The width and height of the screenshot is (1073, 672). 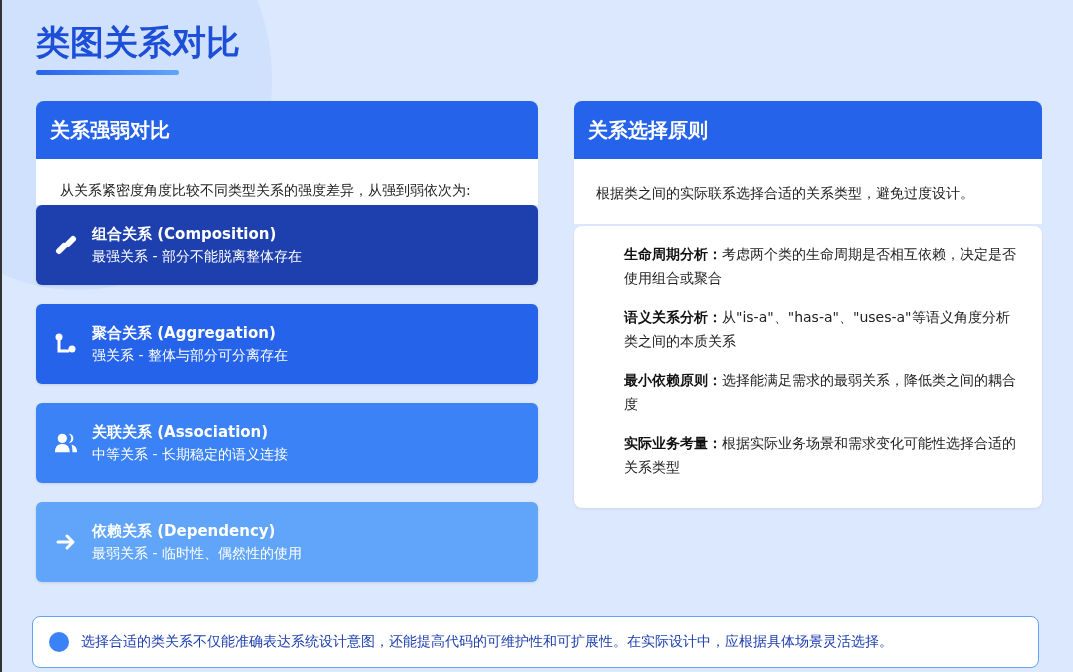 I want to click on principle-text: 实际业务考量：根据实际业务场景和需求变化可能性选择合适的关系类型, so click(x=820, y=455).